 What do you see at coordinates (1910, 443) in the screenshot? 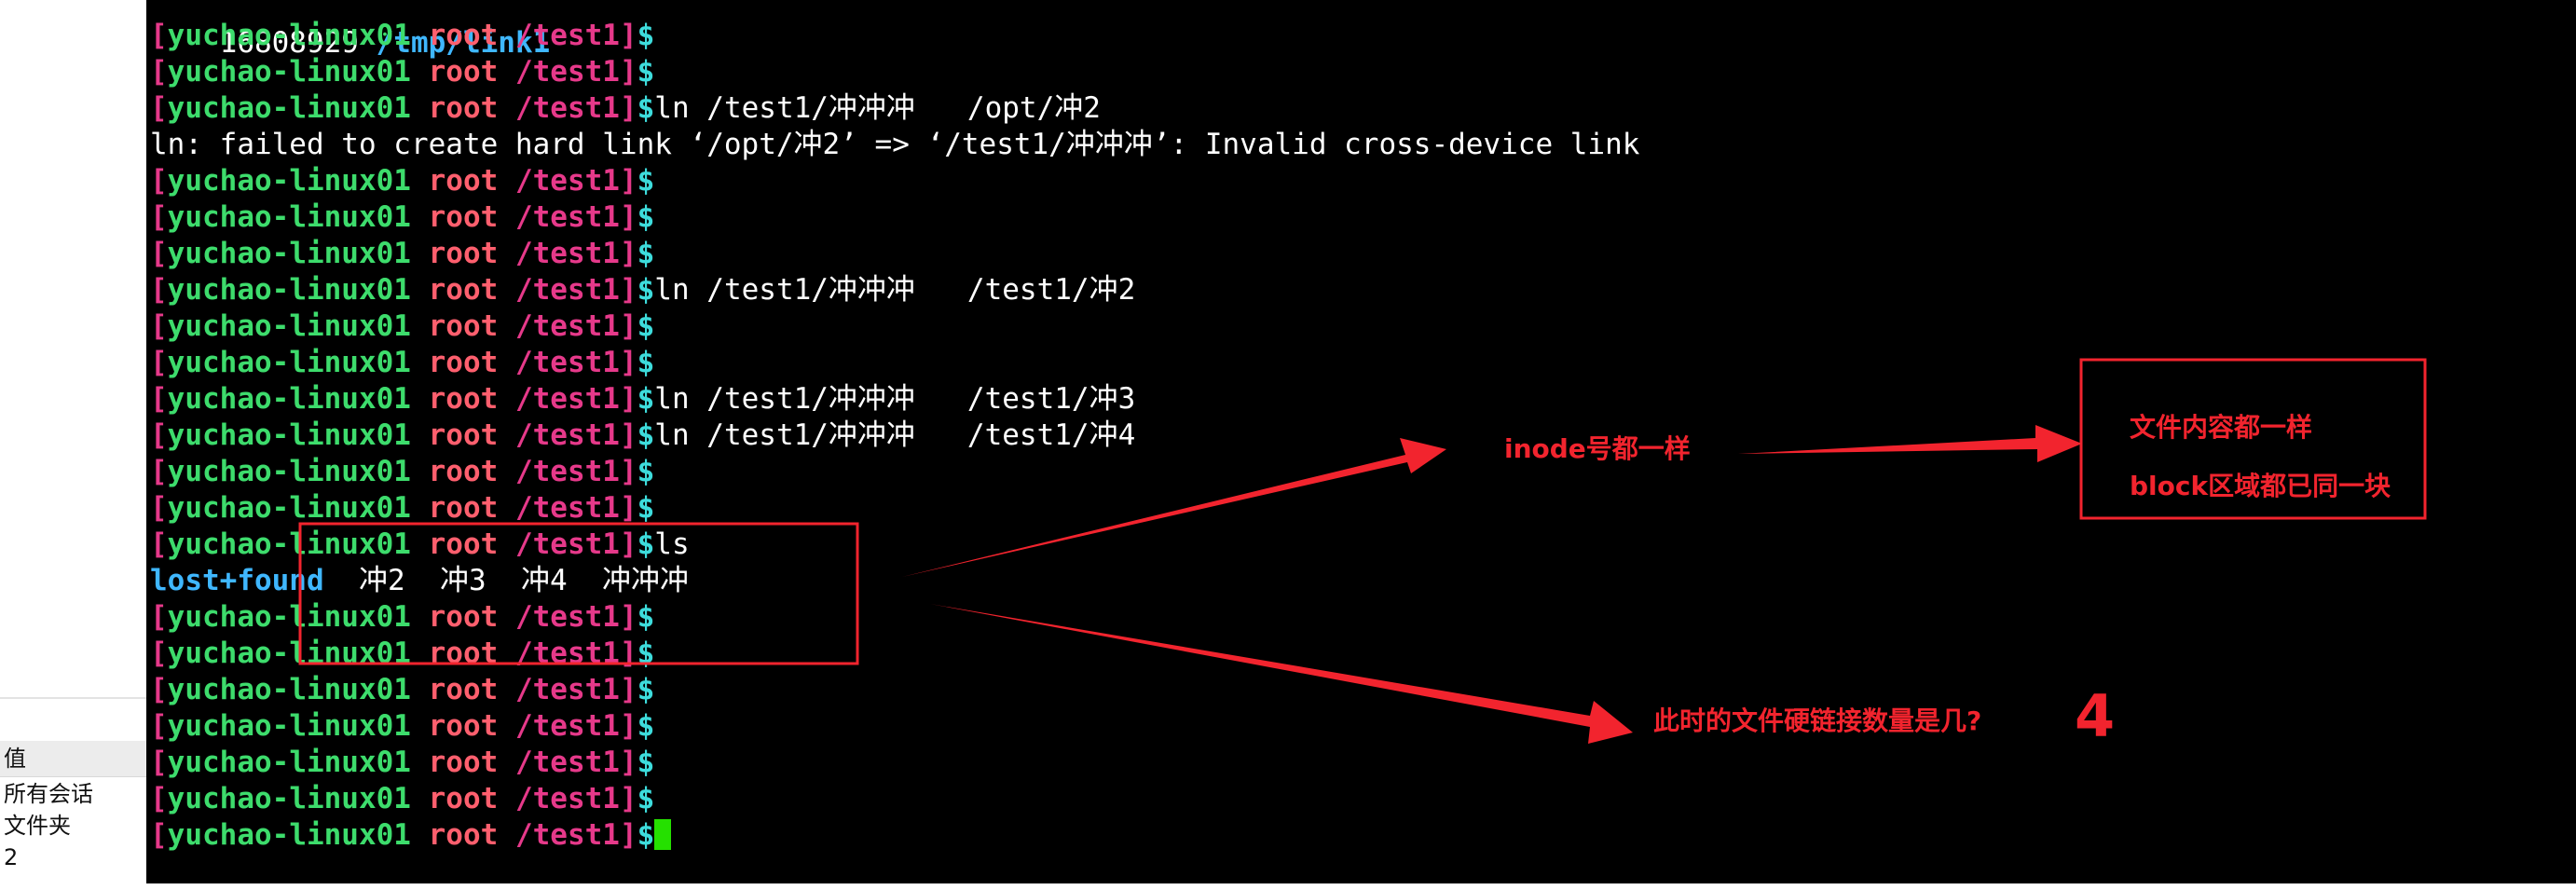
I see `arrow-to-content-note` at bounding box center [1910, 443].